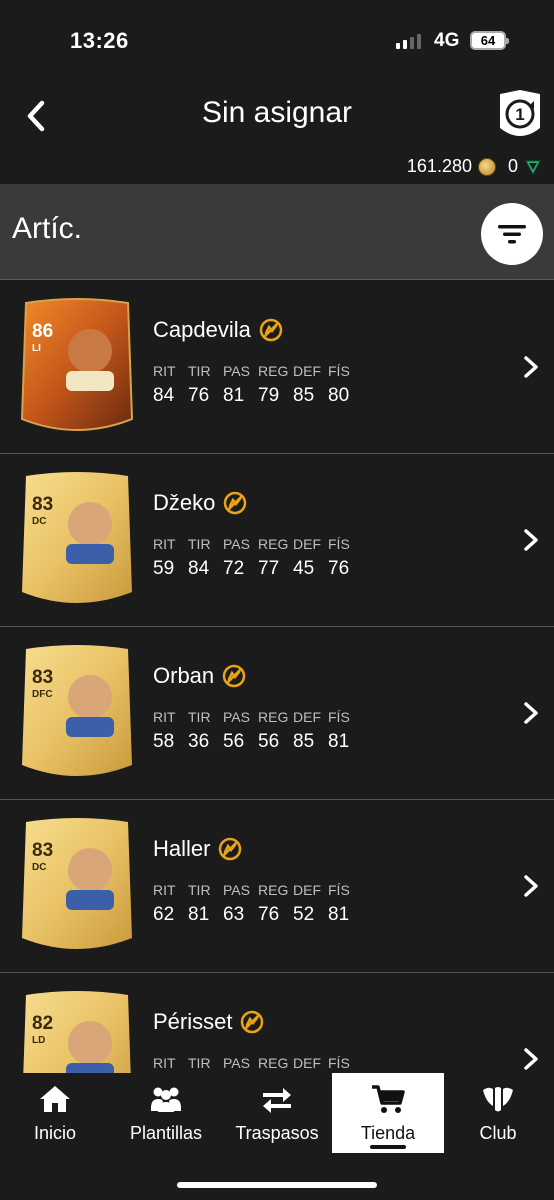  I want to click on stat-tir: TIR 81, so click(205, 904).